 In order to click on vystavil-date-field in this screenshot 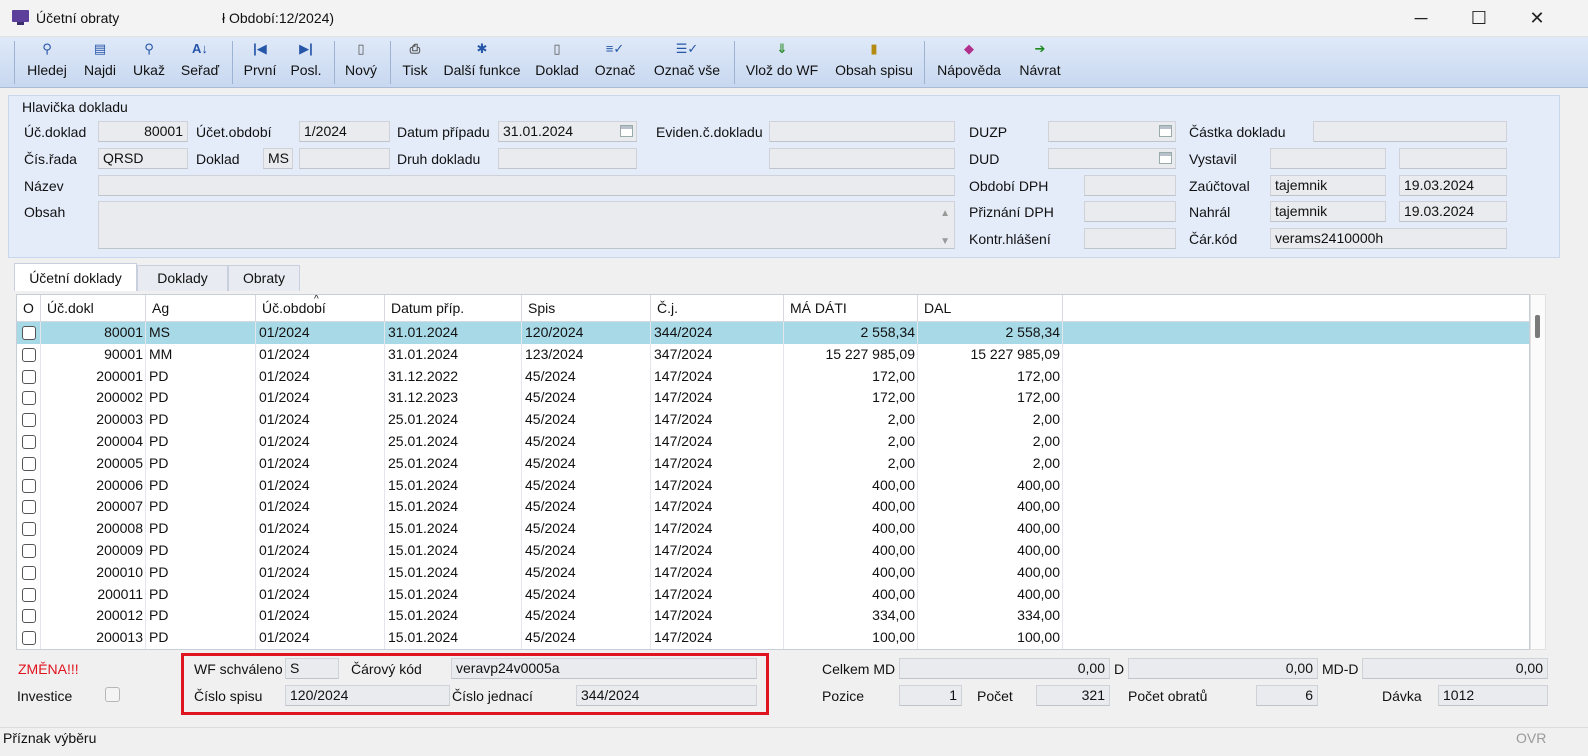, I will do `click(1453, 158)`.